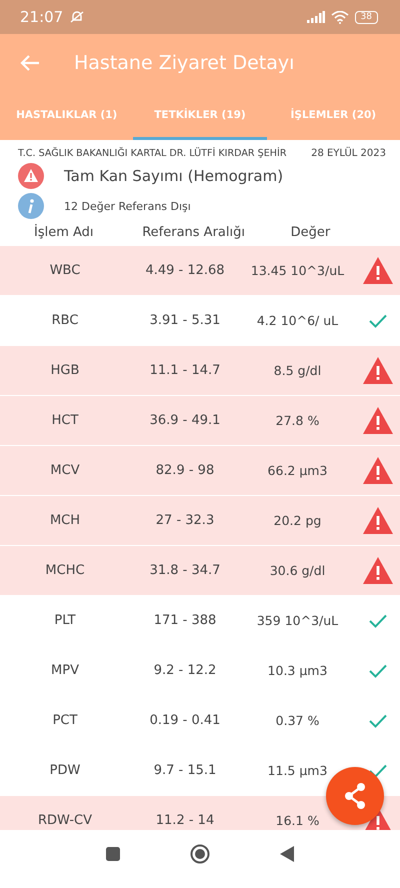 The height and width of the screenshot is (888, 400). What do you see at coordinates (65, 820) in the screenshot?
I see `test-code: RDW-CV` at bounding box center [65, 820].